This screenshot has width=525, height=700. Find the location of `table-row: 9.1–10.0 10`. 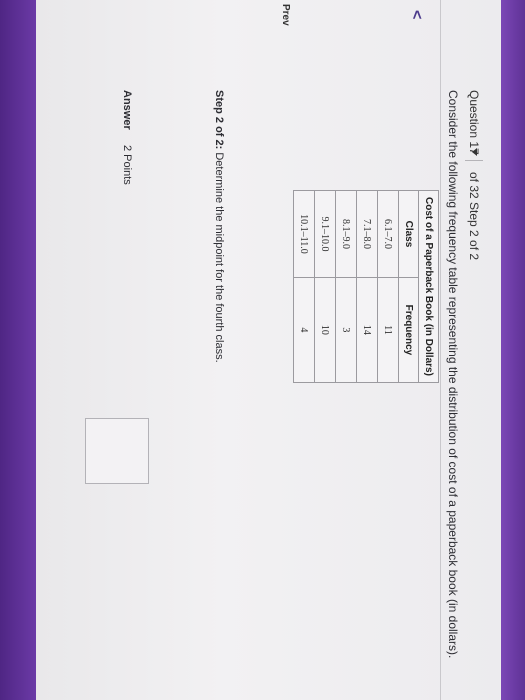

table-row: 9.1–10.0 10 is located at coordinates (325, 286).